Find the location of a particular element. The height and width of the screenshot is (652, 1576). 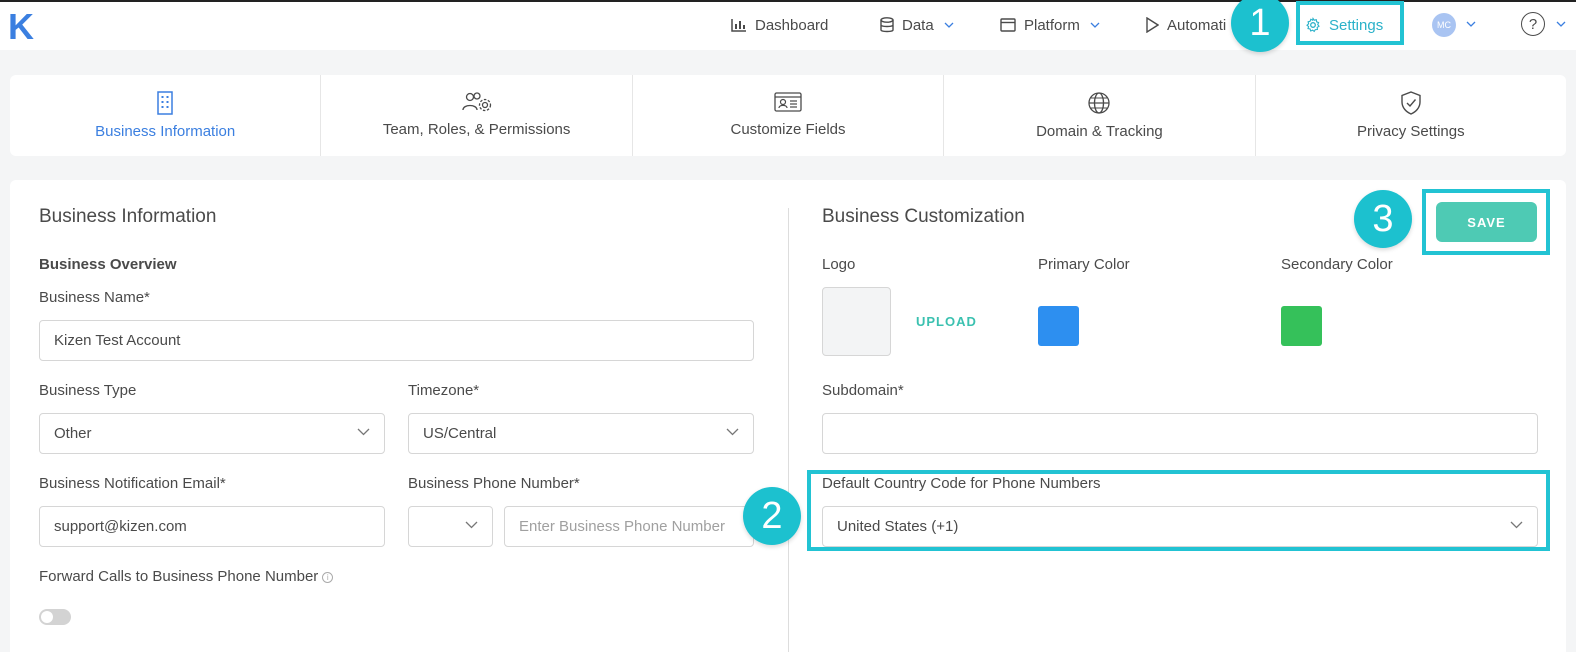

info-icon: i is located at coordinates (328, 577).